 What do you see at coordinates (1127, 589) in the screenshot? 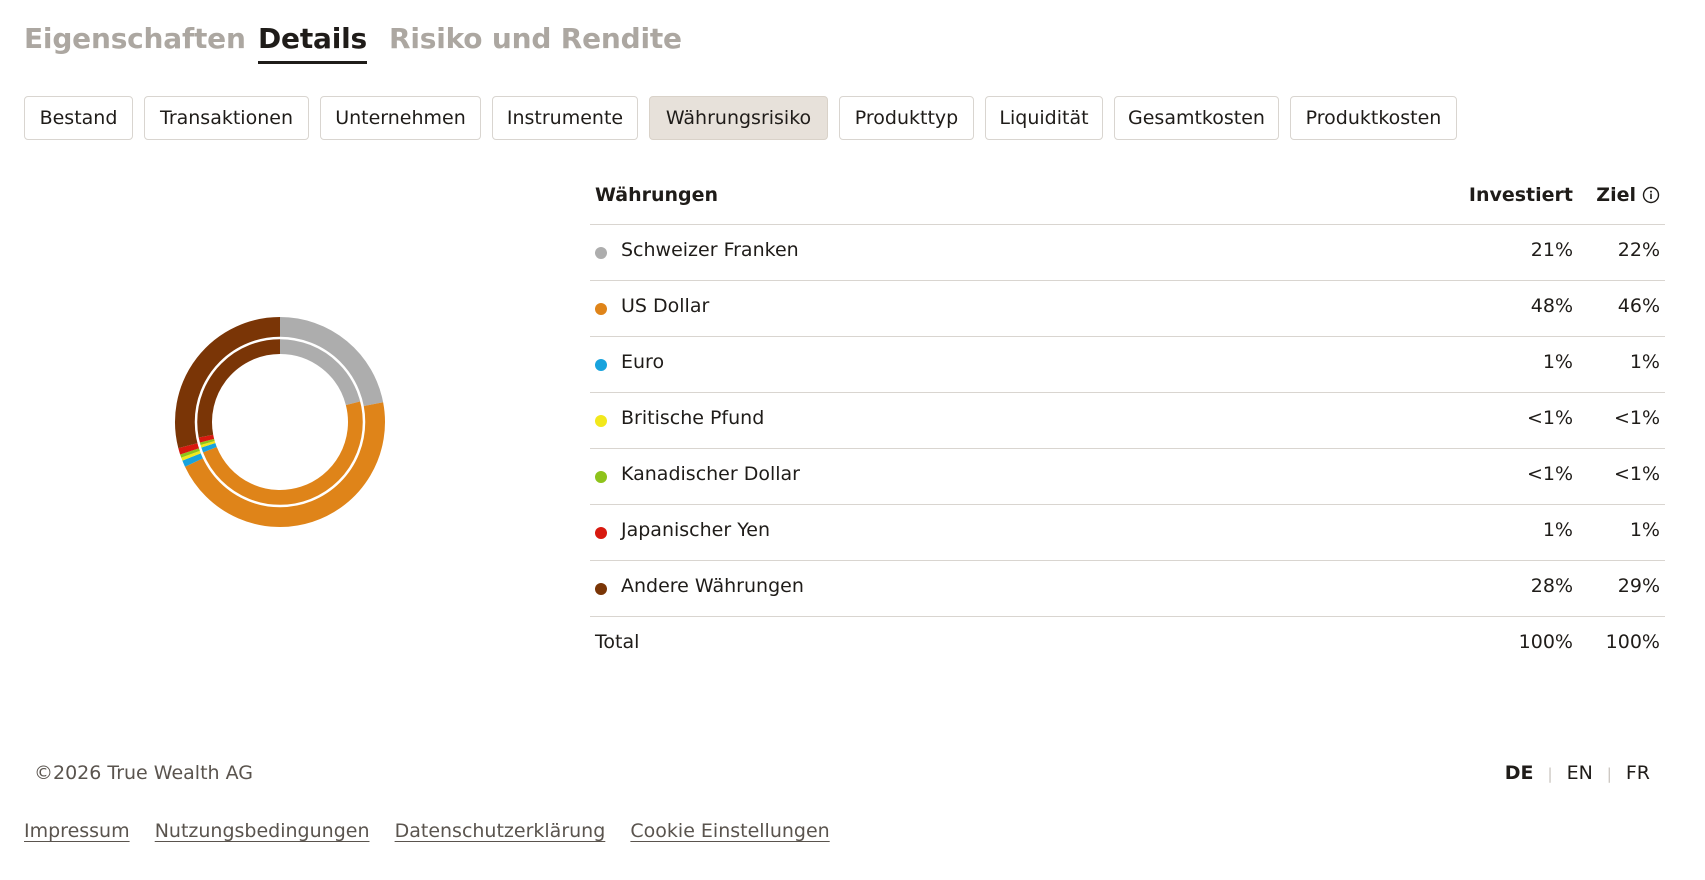
I see `table-row-andere-waehrungen: Andere Währungen 28% 29%` at bounding box center [1127, 589].